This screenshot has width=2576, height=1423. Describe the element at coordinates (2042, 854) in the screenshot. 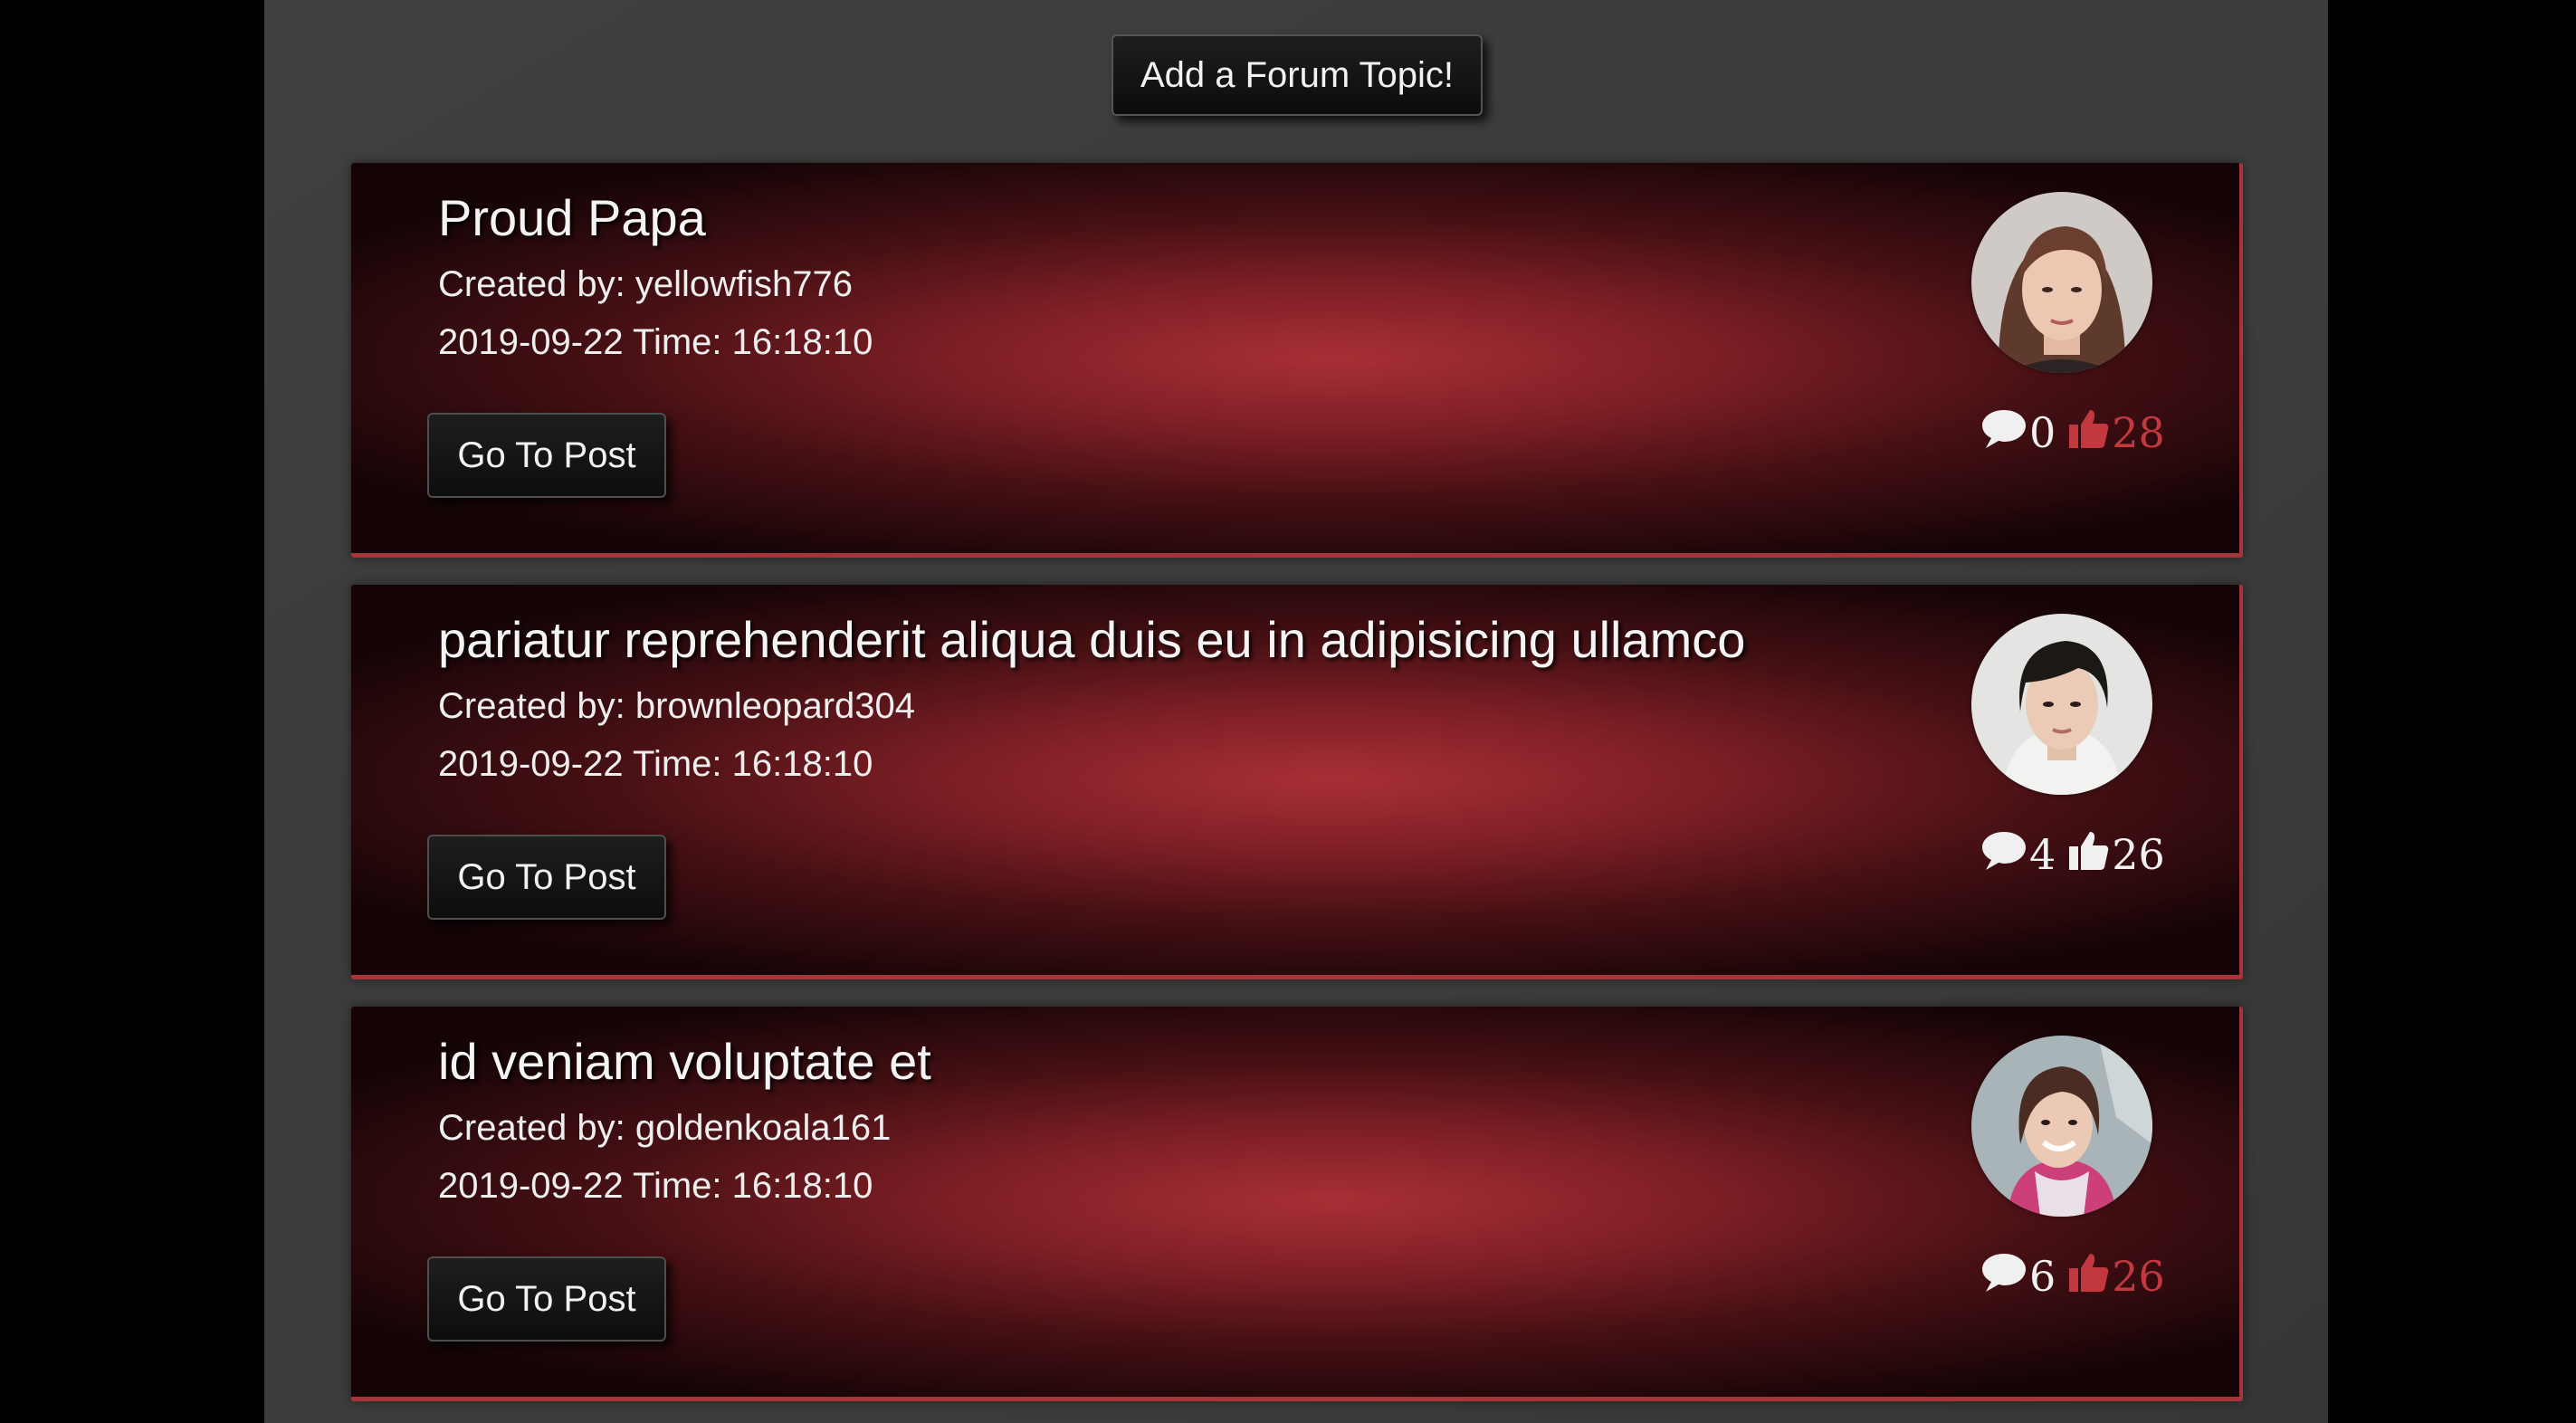

I see `comment-count: 4` at that location.